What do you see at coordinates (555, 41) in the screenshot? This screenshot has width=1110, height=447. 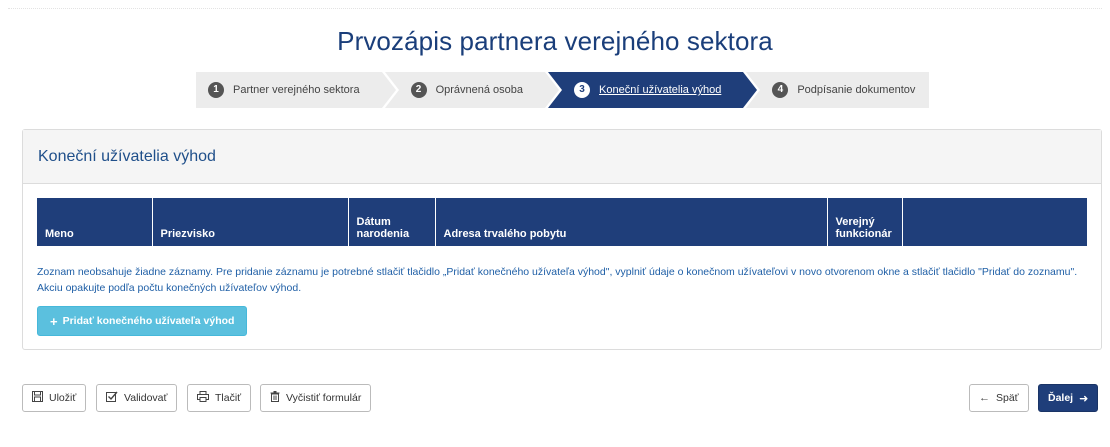 I see `page-title: Prvozápis partnera verejného sektora` at bounding box center [555, 41].